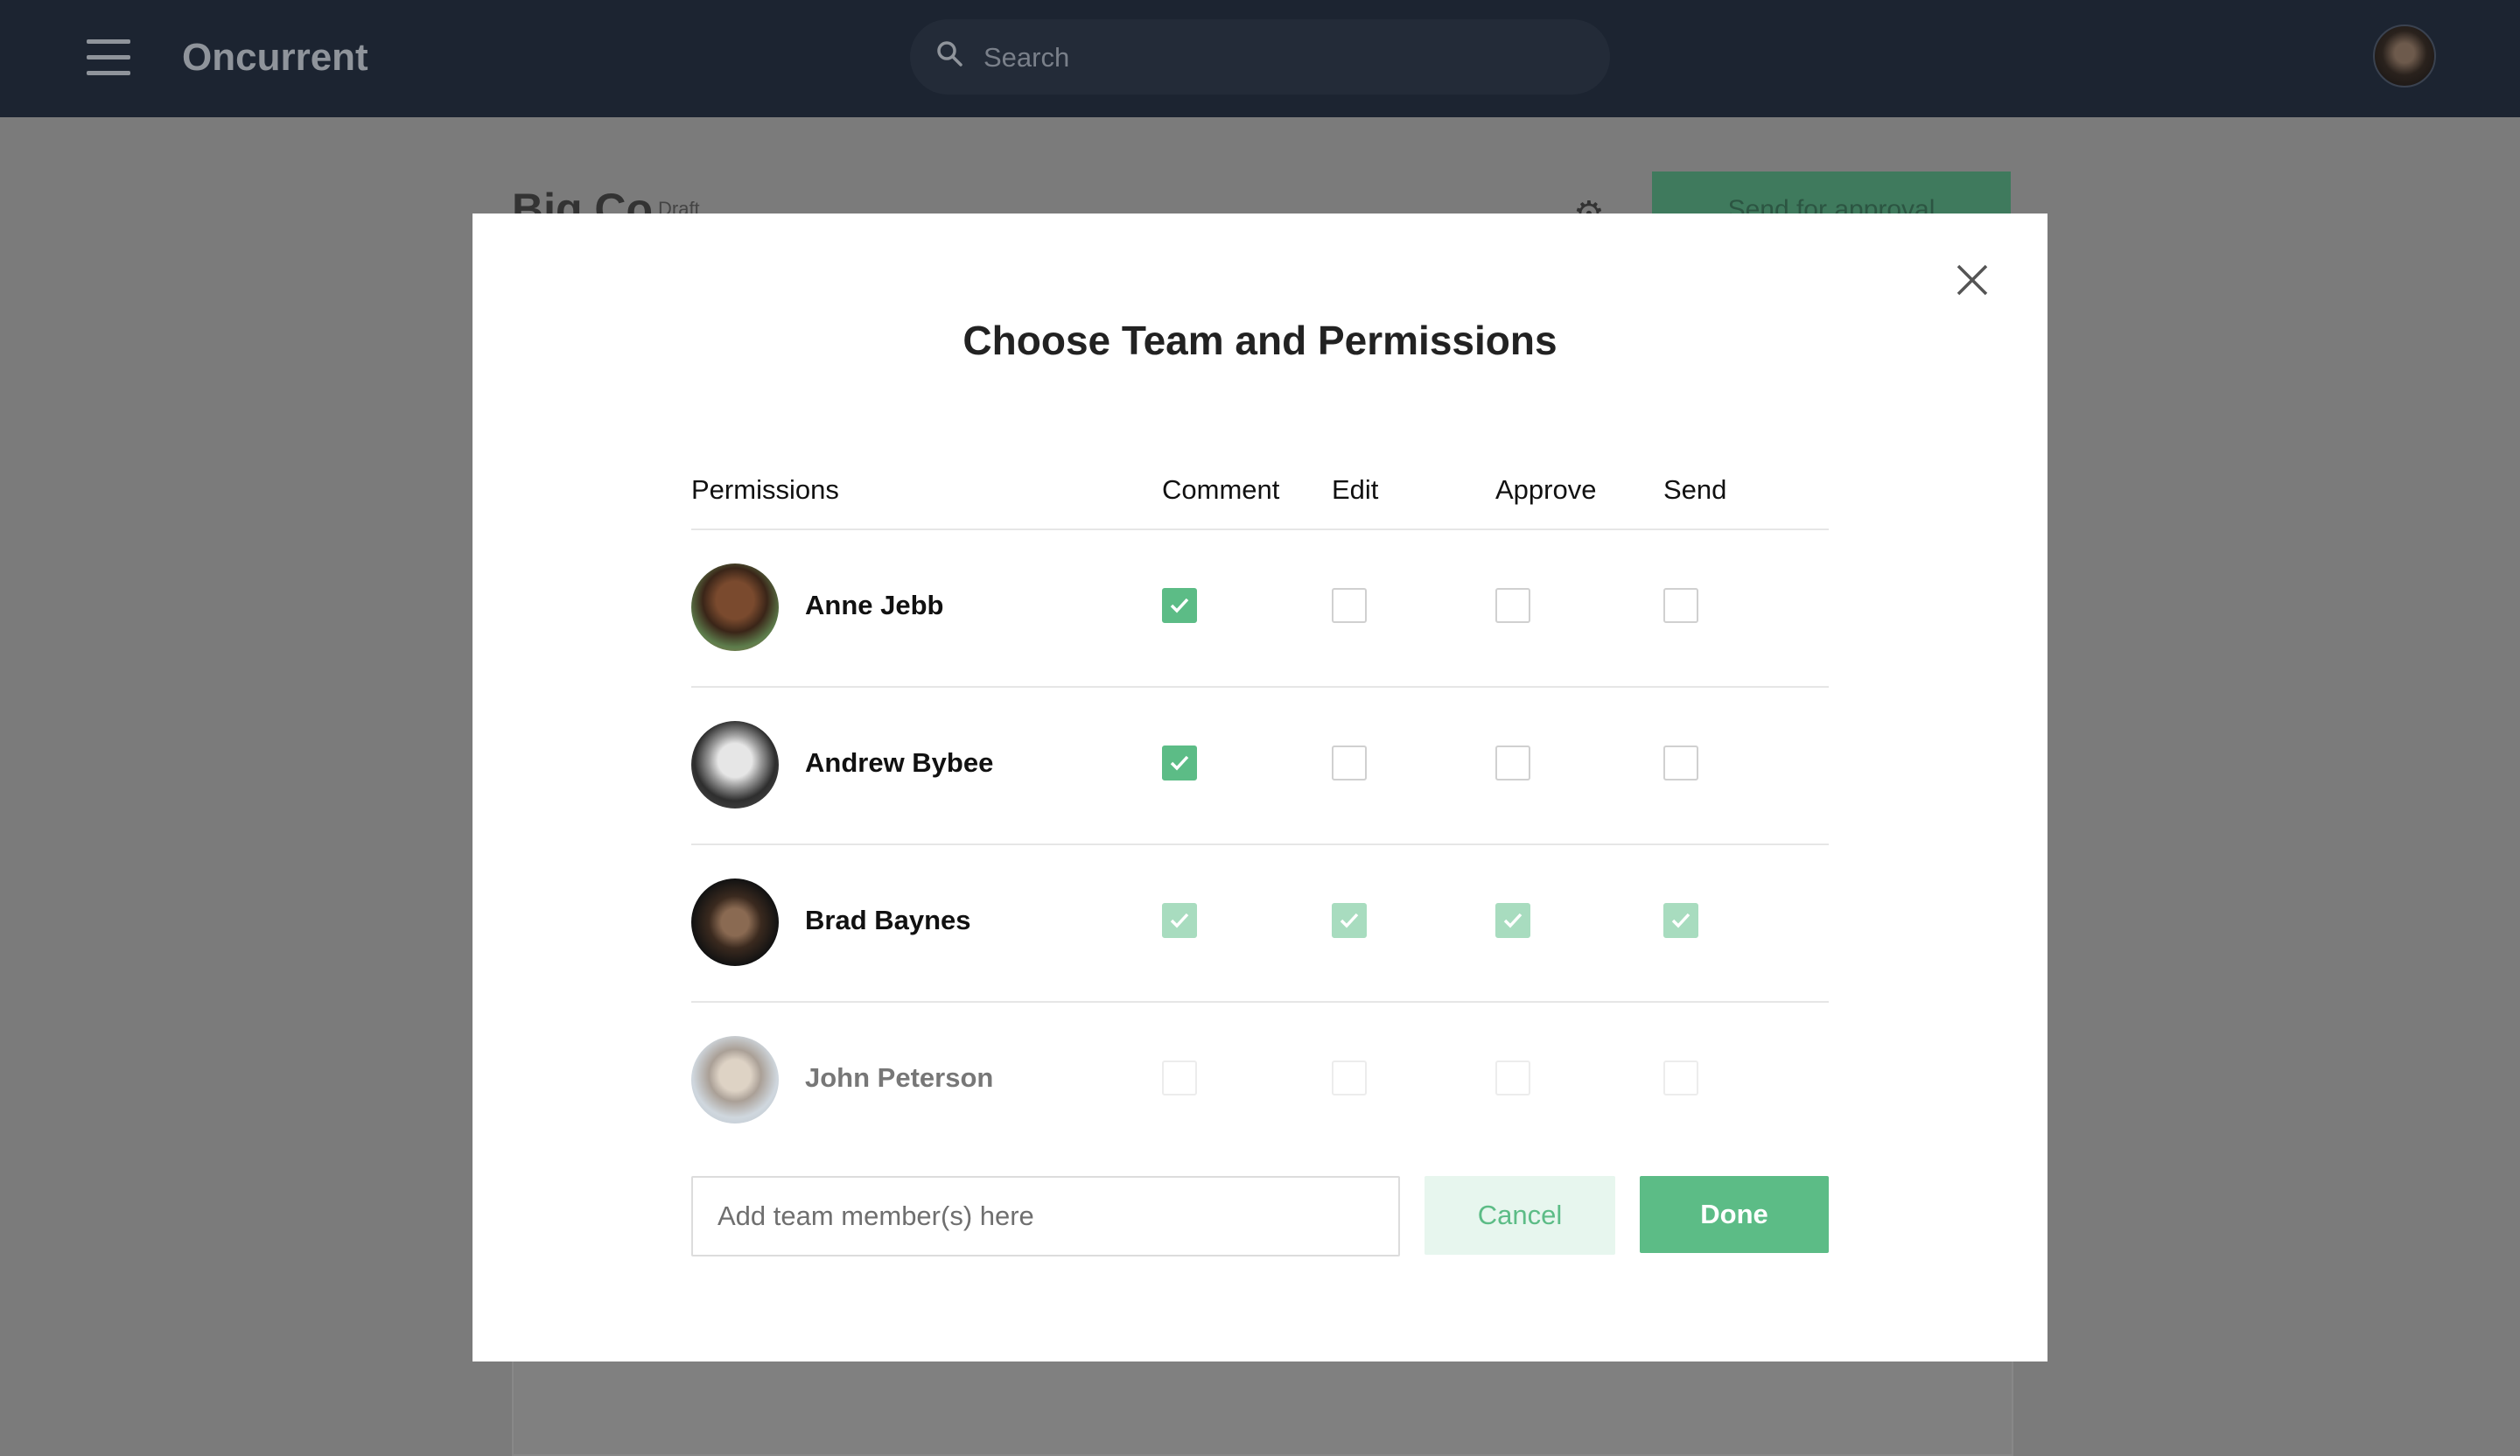 Image resolution: width=2520 pixels, height=1456 pixels. Describe the element at coordinates (1260, 340) in the screenshot. I see `modal-title: Choose Team and Permissions` at that location.